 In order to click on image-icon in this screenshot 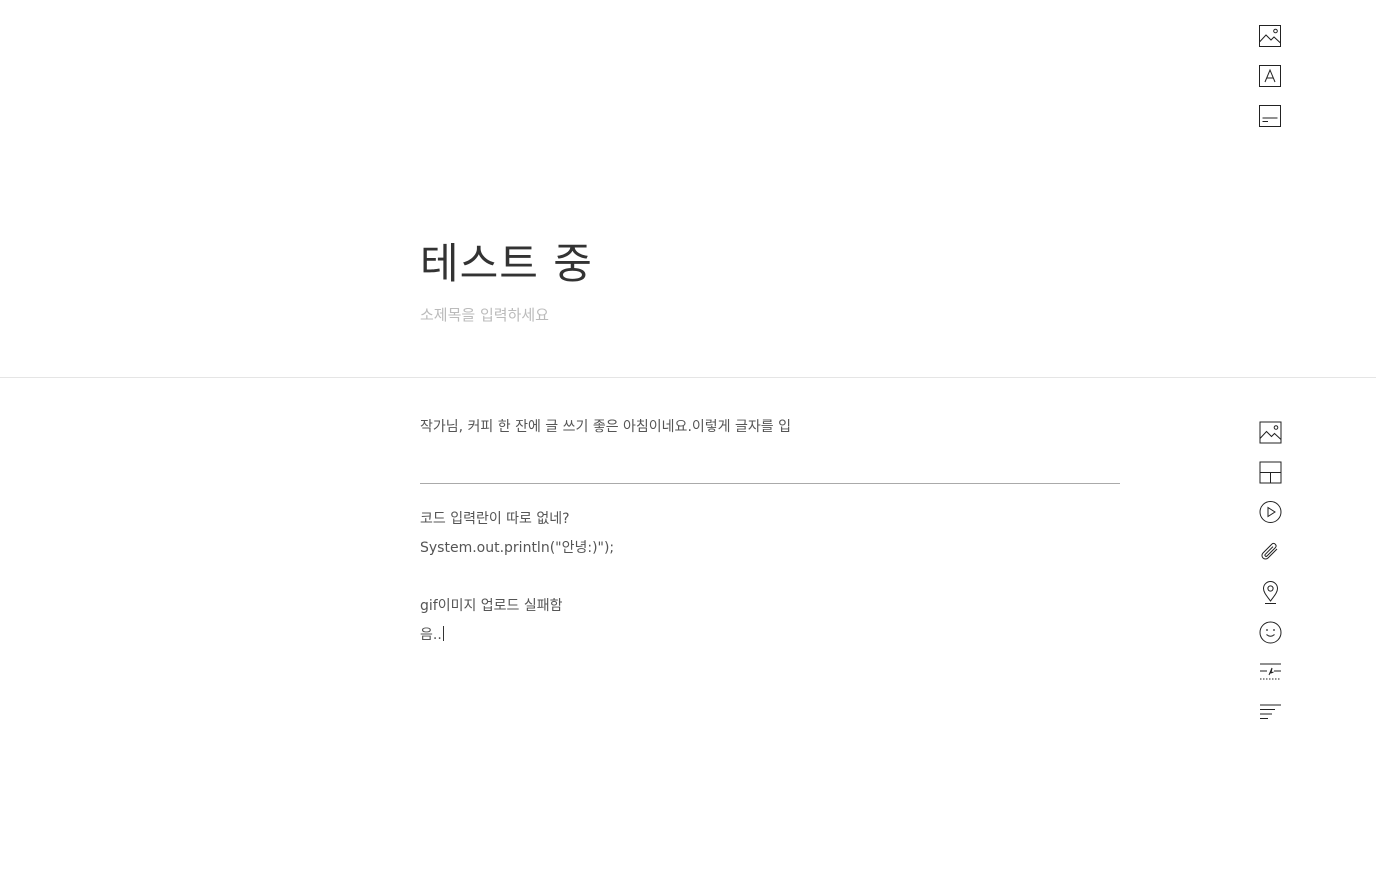, I will do `click(1270, 432)`.